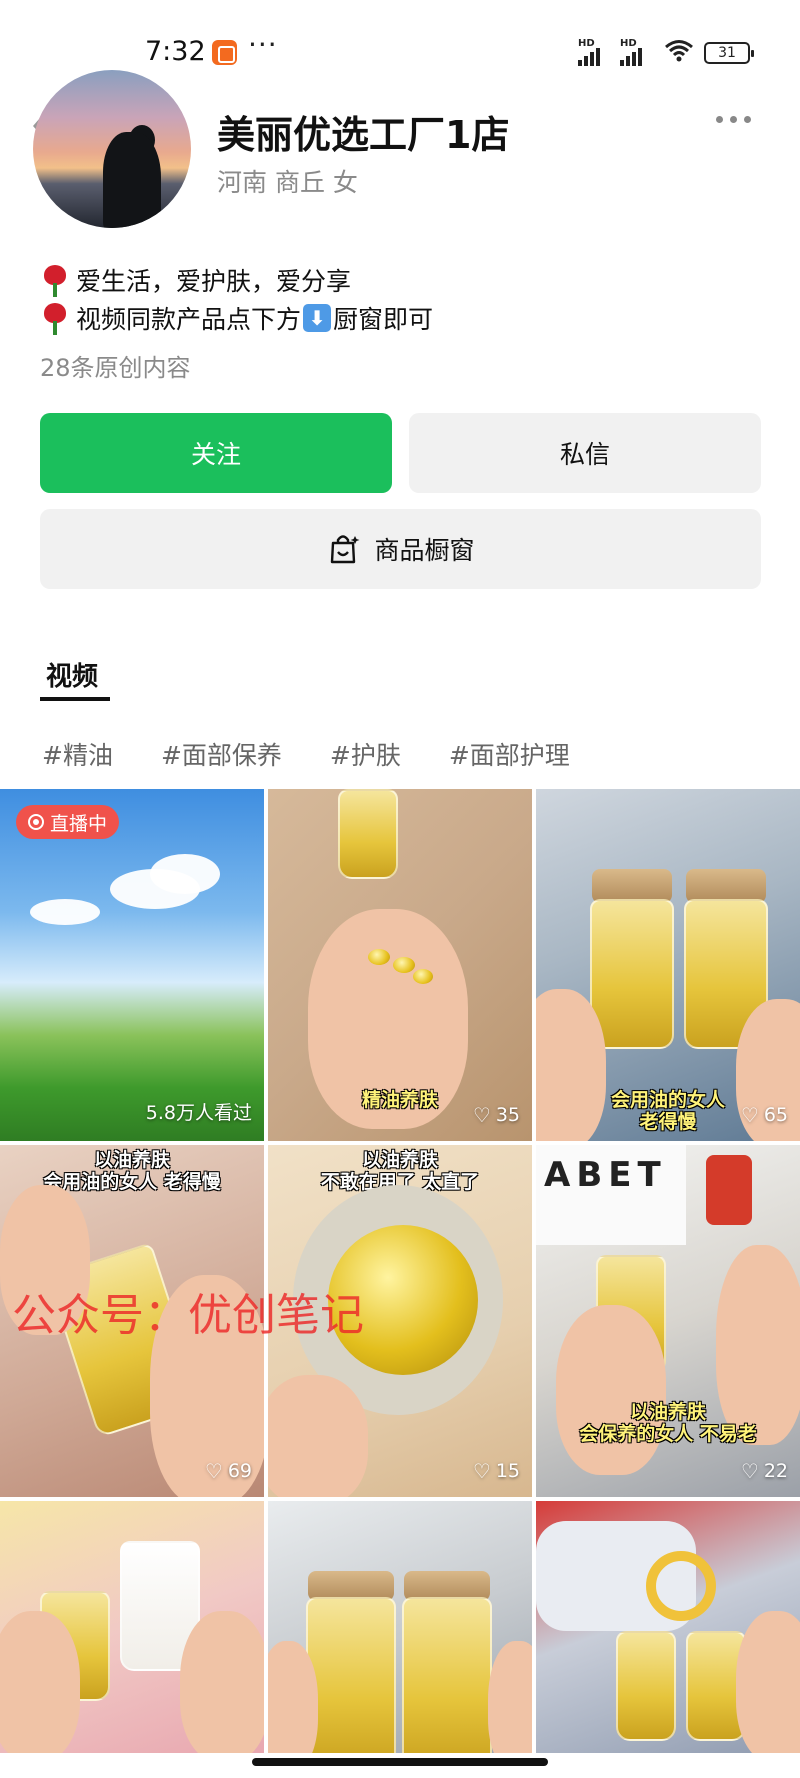  What do you see at coordinates (363, 135) in the screenshot?
I see `profile-name: 美丽优选工厂1店` at bounding box center [363, 135].